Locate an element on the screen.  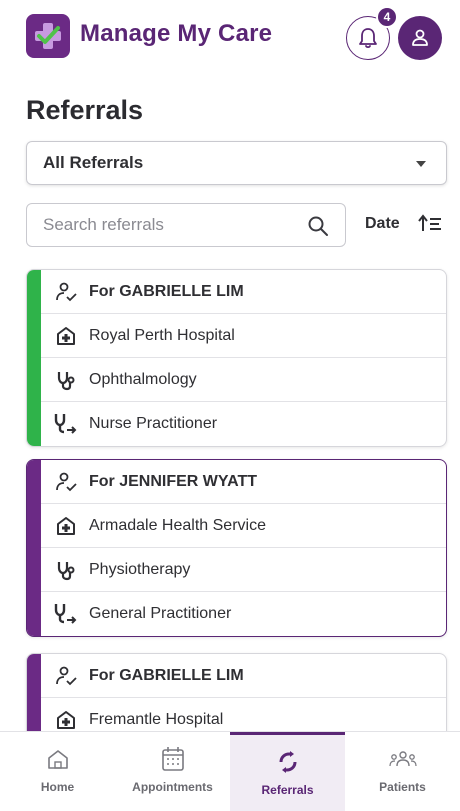
referral-facility: Fremantle Hospital is located at coordinates (156, 719).